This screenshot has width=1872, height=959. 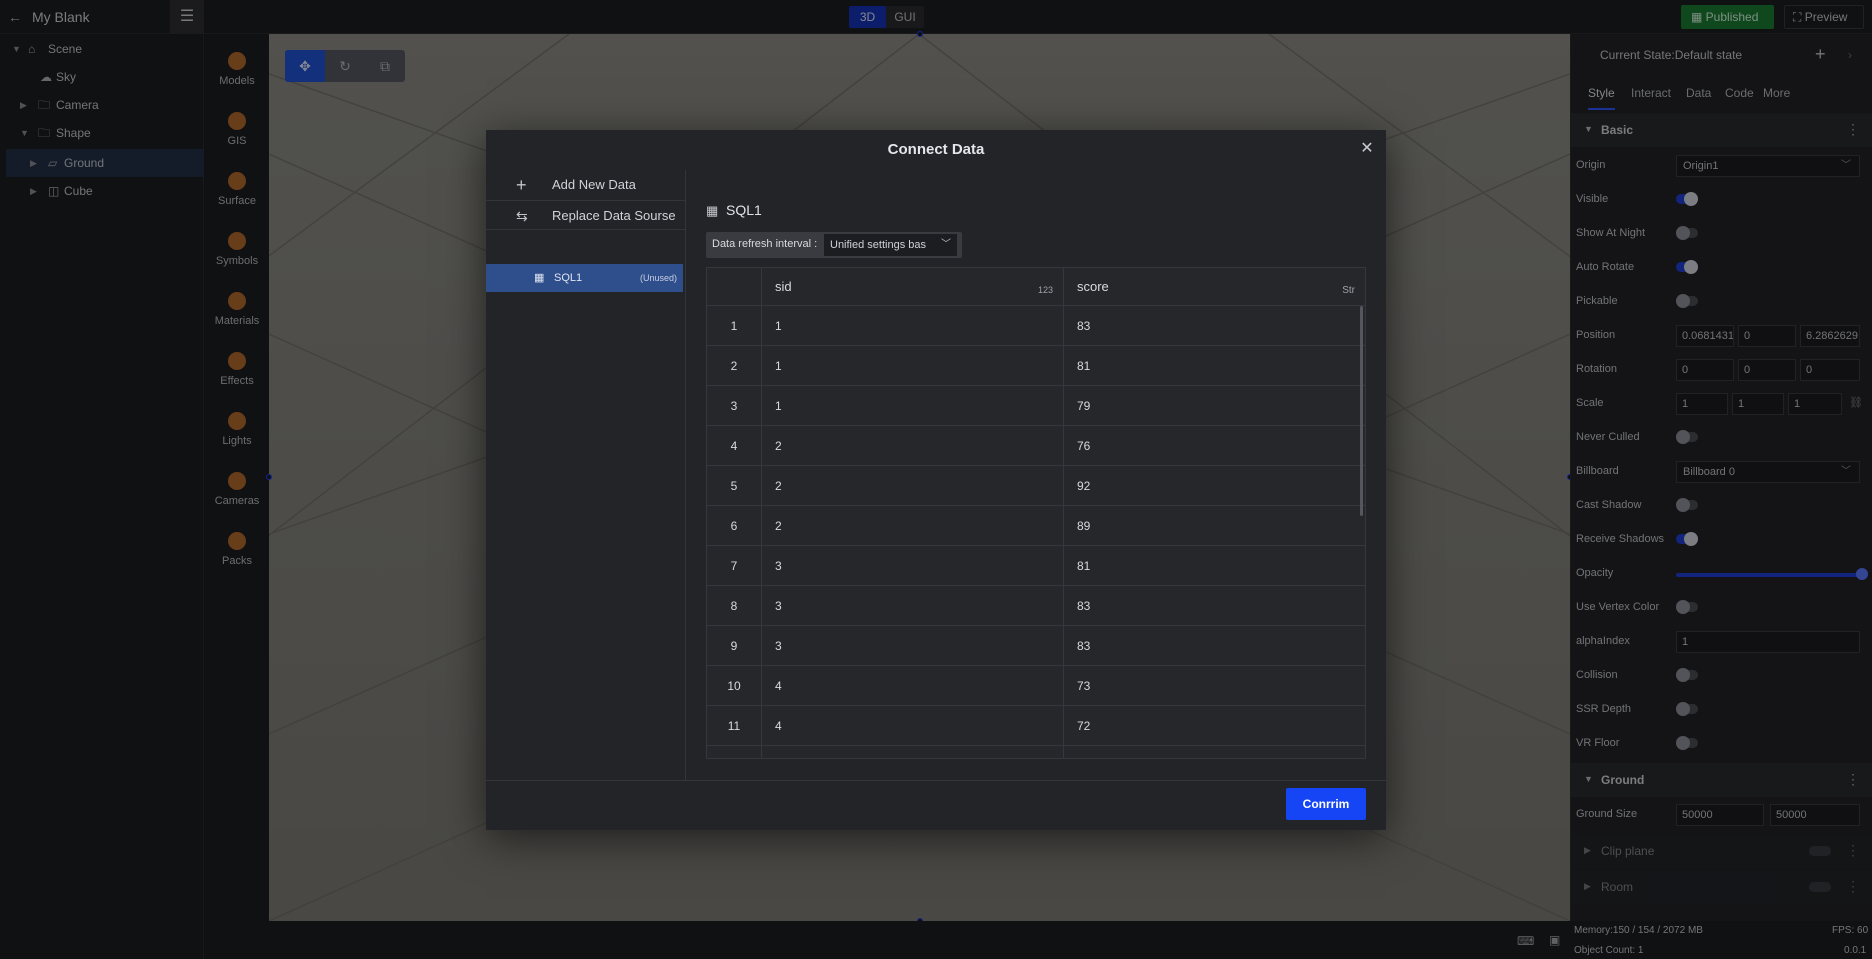 What do you see at coordinates (658, 278) in the screenshot?
I see `sql-item-status: (Unused)` at bounding box center [658, 278].